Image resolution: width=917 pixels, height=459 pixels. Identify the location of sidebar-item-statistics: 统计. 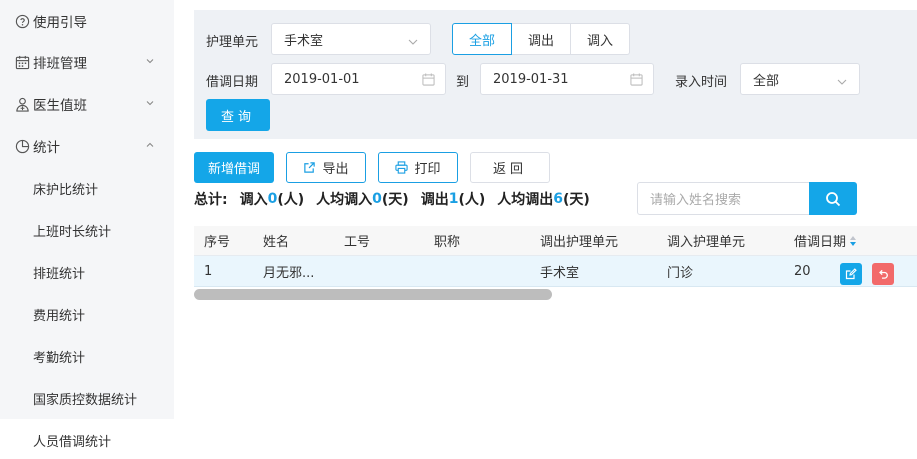
(87, 146).